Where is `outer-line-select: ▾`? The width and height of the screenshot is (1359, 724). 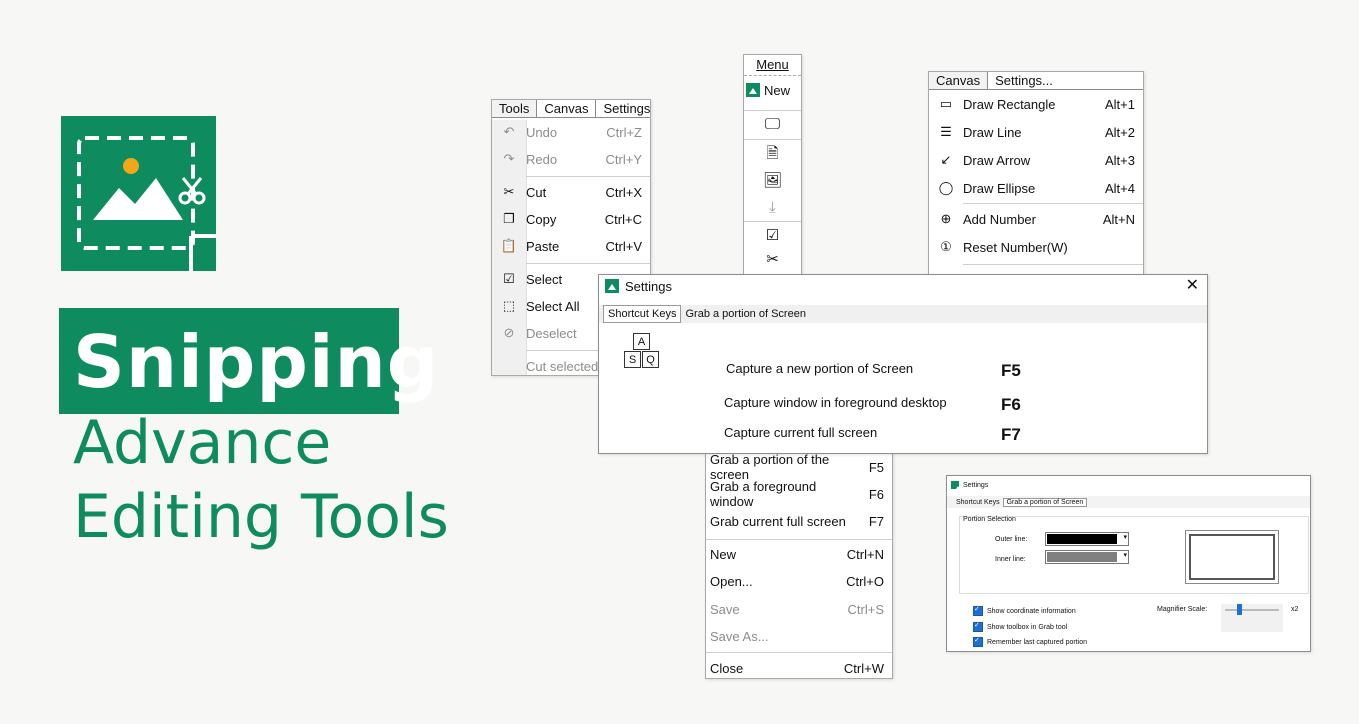 outer-line-select: ▾ is located at coordinates (1087, 539).